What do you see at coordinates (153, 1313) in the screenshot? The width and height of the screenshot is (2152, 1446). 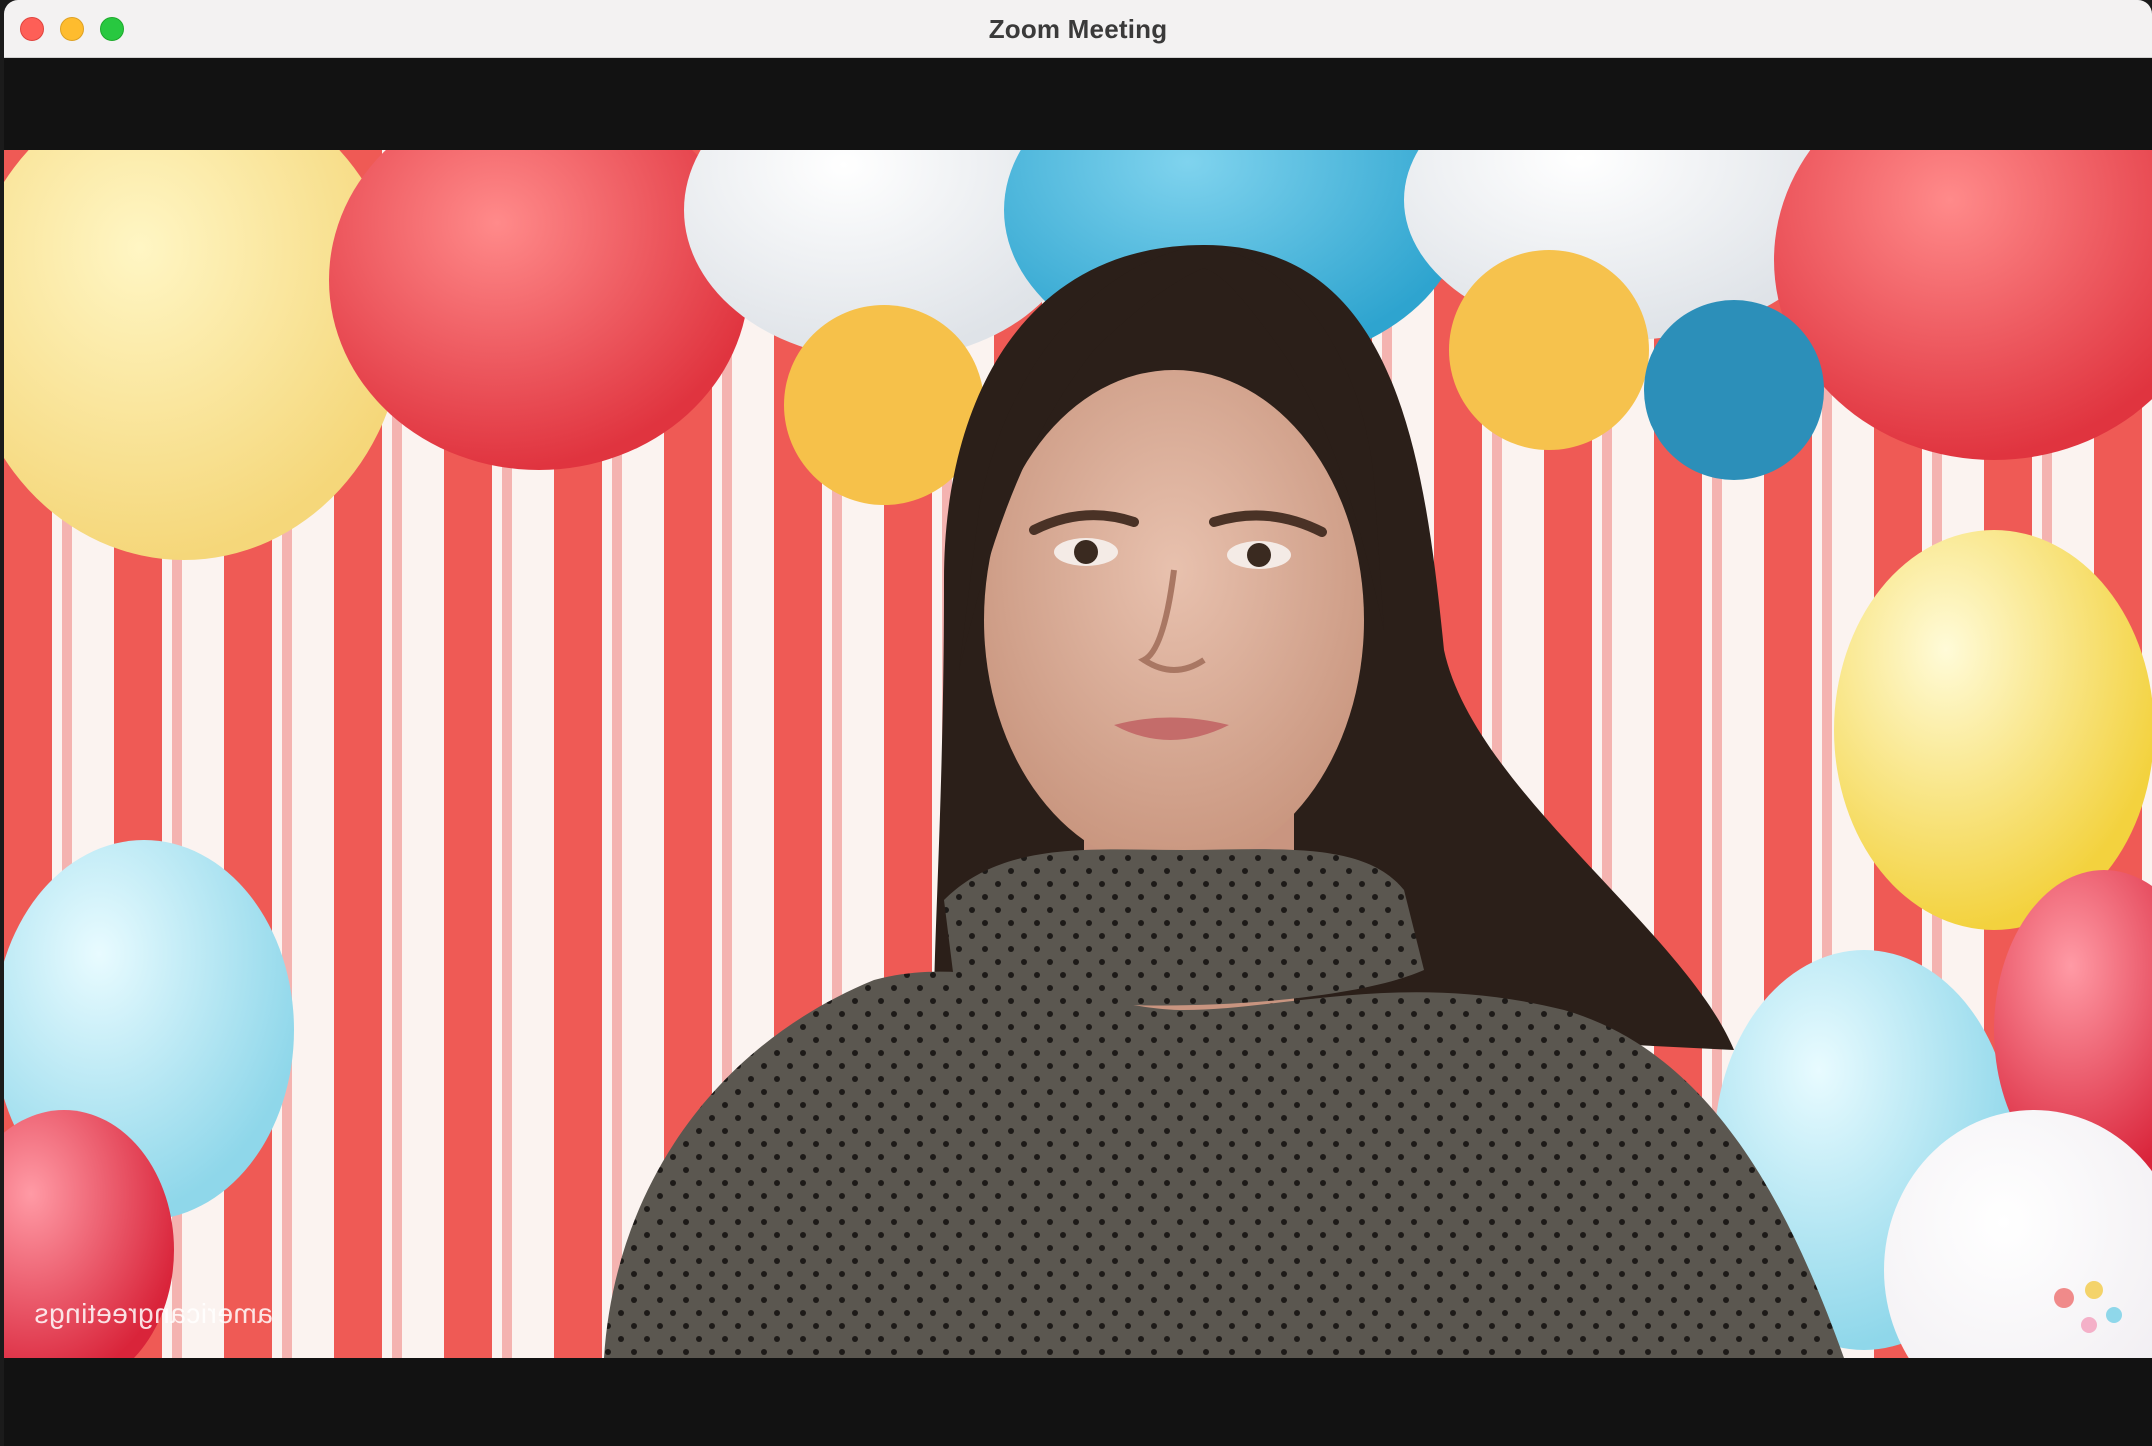 I see `watermark-text: americangreetings` at bounding box center [153, 1313].